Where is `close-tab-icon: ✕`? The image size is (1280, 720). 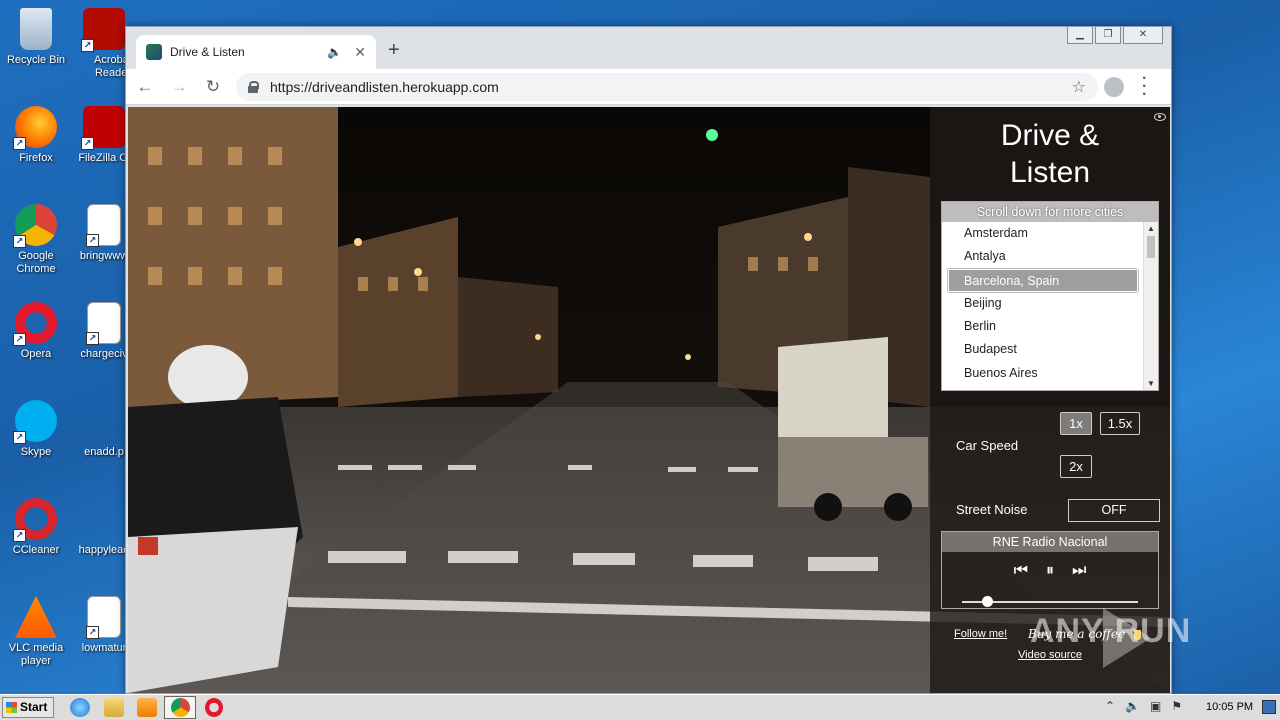
close-tab-icon: ✕ is located at coordinates (360, 52).